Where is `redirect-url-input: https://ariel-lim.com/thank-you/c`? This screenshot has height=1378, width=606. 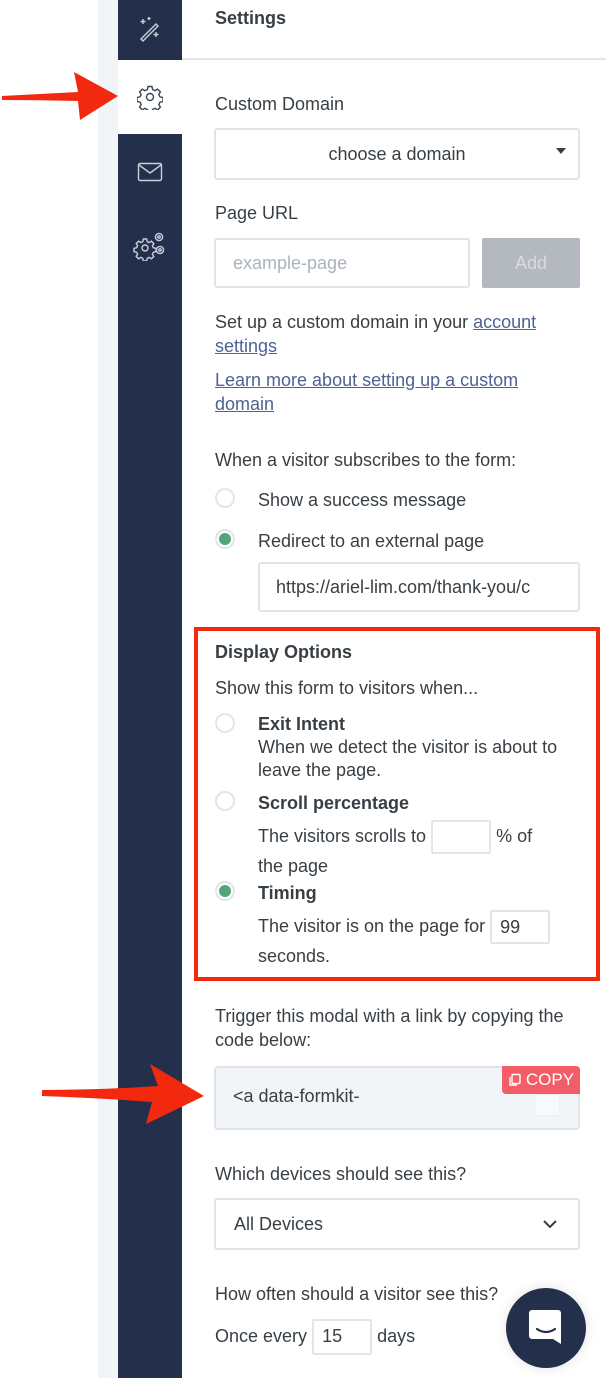
redirect-url-input: https://ariel-lim.com/thank-you/c is located at coordinates (419, 587).